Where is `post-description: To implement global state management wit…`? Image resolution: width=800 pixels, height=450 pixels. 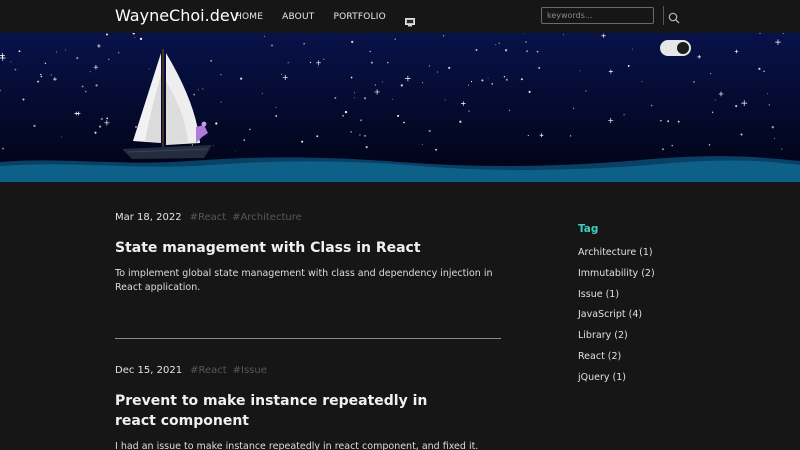
post-description: To implement global state management wit… is located at coordinates (304, 280).